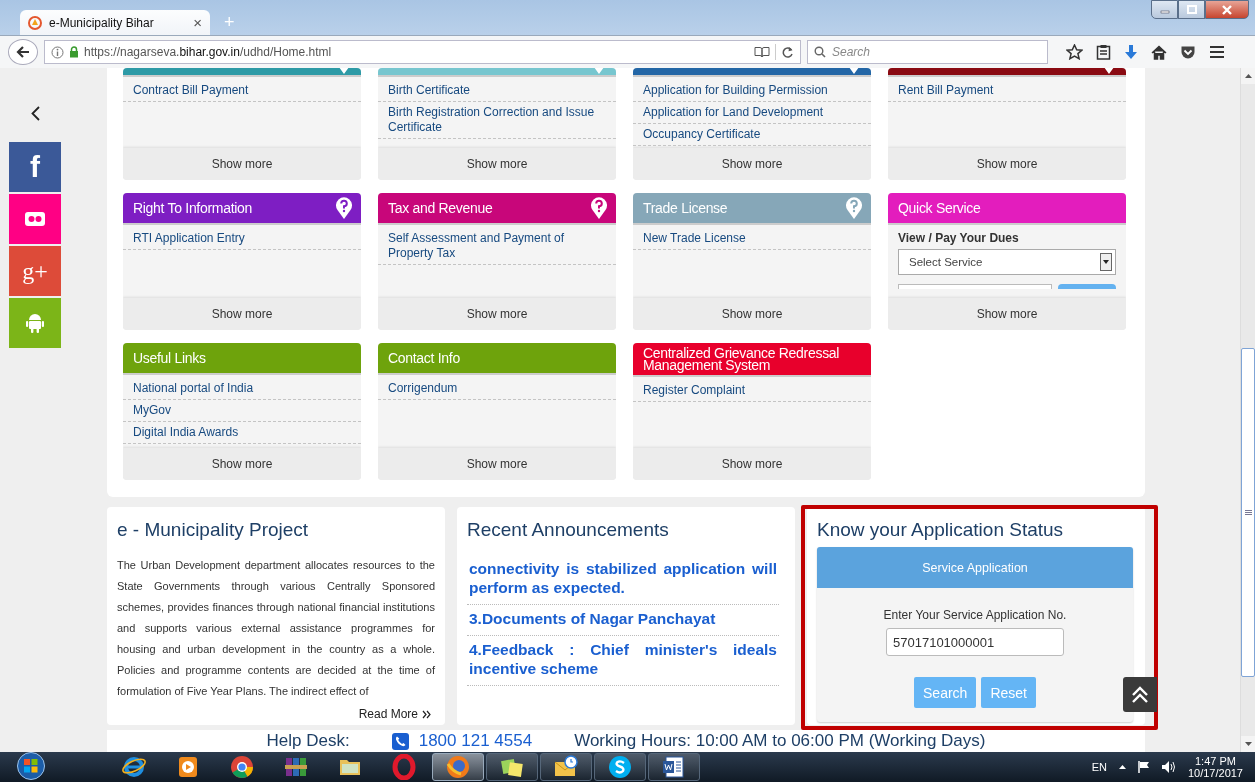  I want to click on card-title: Quick Service, so click(939, 208).